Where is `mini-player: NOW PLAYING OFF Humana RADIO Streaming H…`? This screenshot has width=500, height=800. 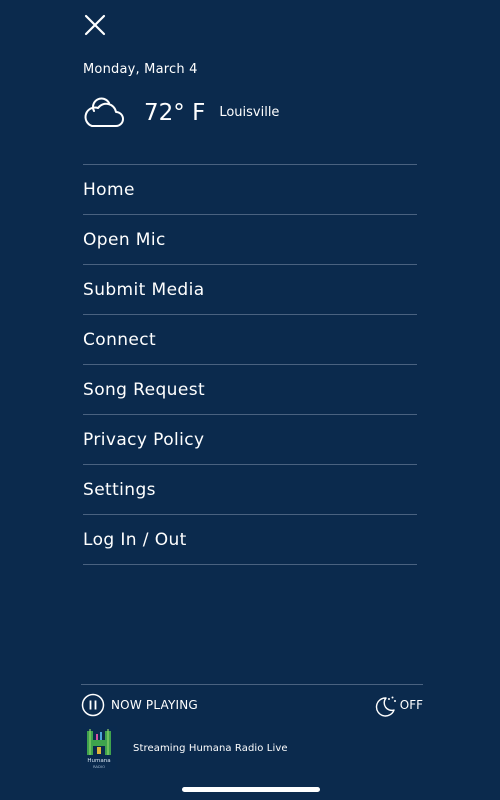
mini-player: NOW PLAYING OFF Humana RADIO Streaming H… is located at coordinates (252, 727).